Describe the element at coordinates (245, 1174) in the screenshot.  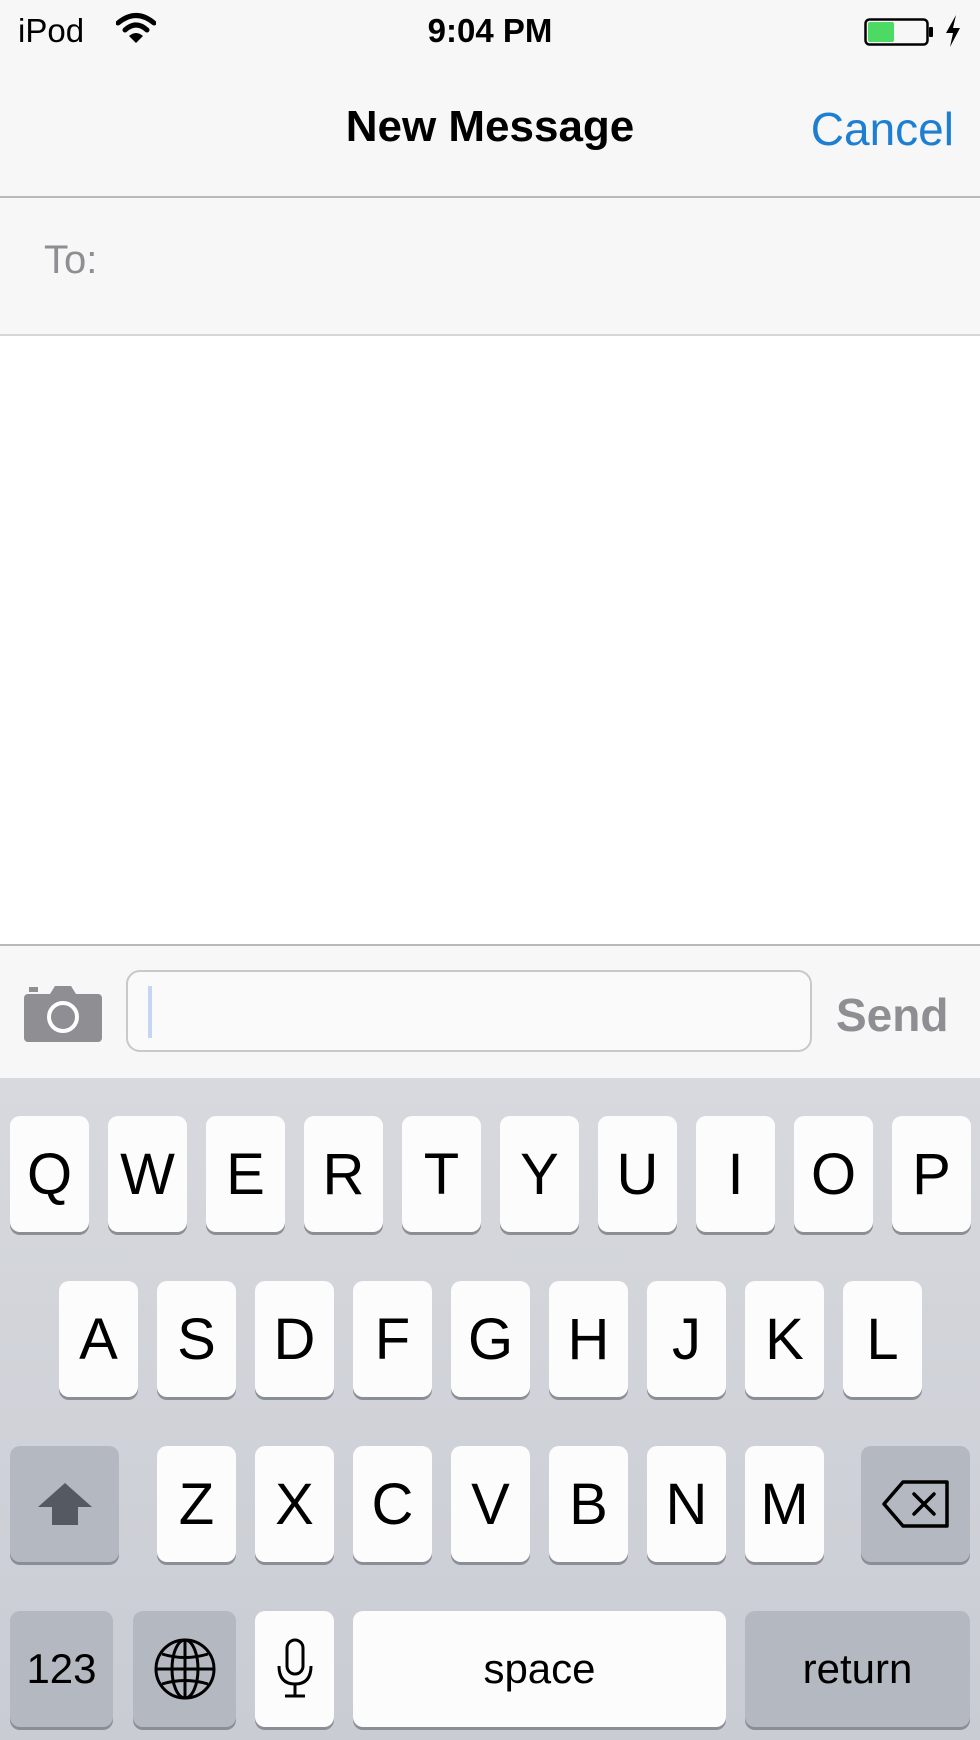
I see `key-e: E` at that location.